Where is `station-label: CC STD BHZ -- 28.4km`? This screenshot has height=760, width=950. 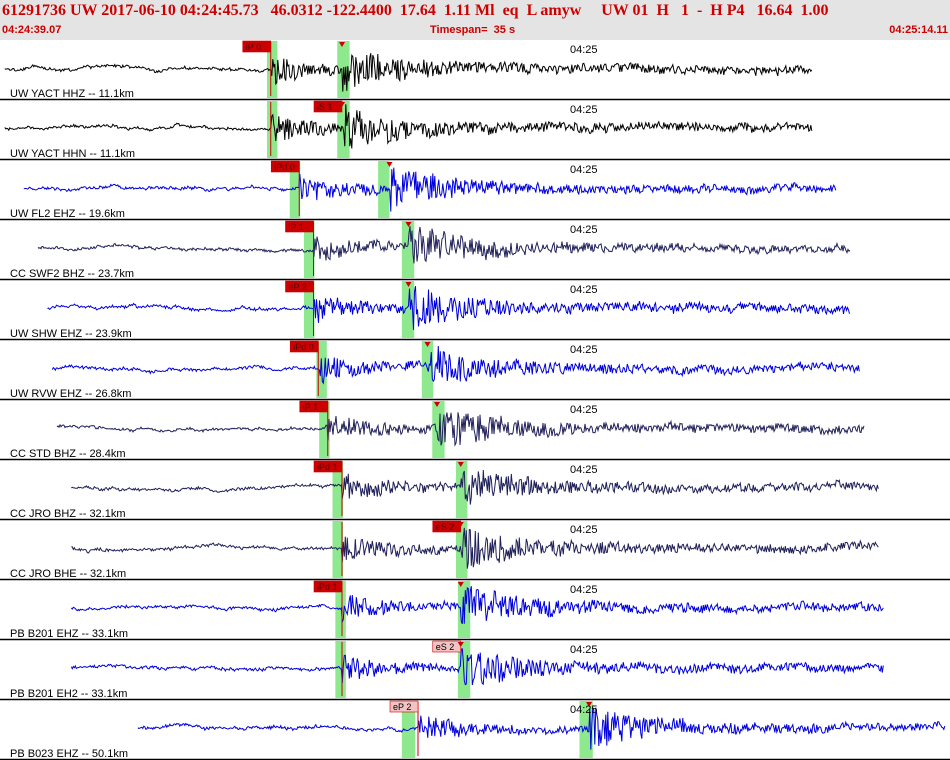
station-label: CC STD BHZ -- 28.4km is located at coordinates (68, 454).